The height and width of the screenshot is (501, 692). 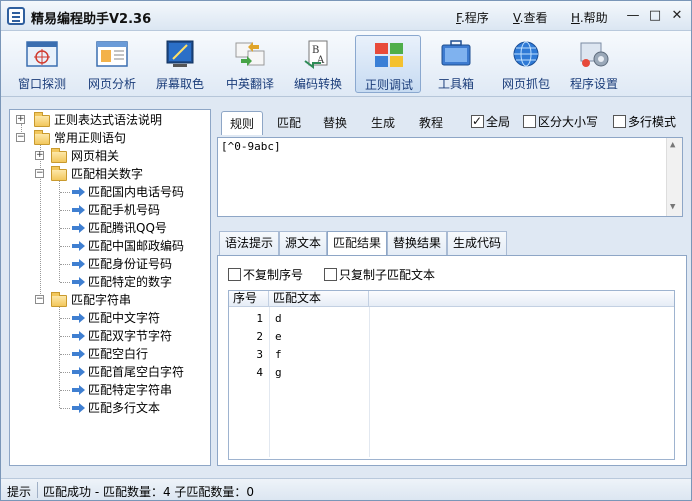 I want to click on maximize-button: □, so click(x=655, y=16).